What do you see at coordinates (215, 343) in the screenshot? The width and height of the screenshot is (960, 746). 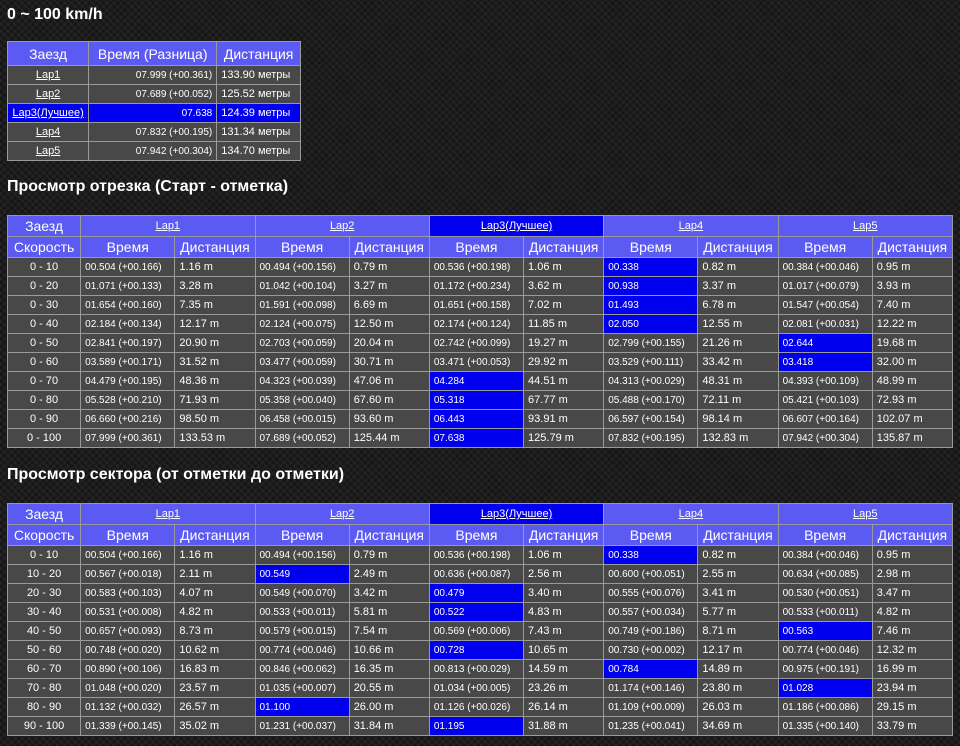 I see `distance-cell: 20.90 m` at bounding box center [215, 343].